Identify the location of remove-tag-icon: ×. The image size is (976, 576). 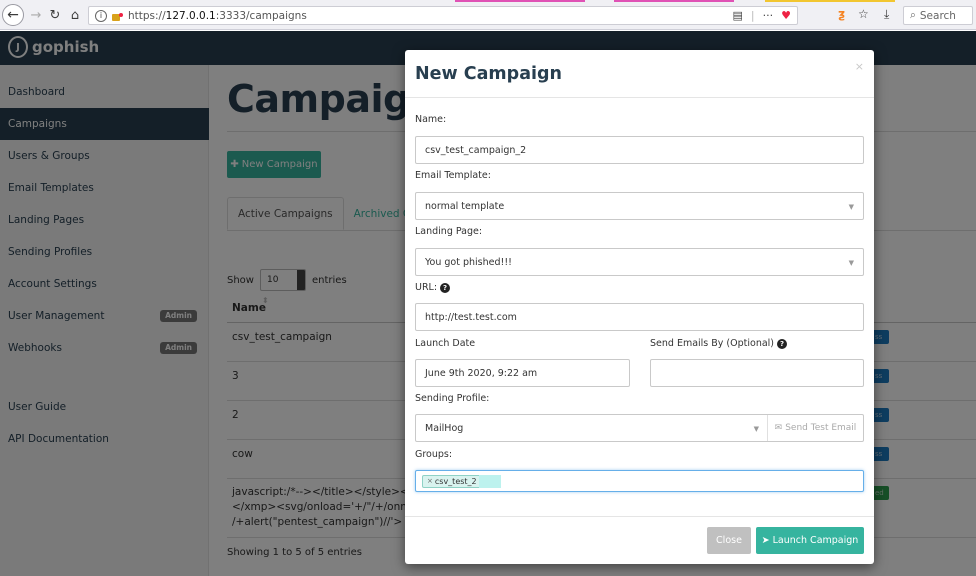
(430, 481).